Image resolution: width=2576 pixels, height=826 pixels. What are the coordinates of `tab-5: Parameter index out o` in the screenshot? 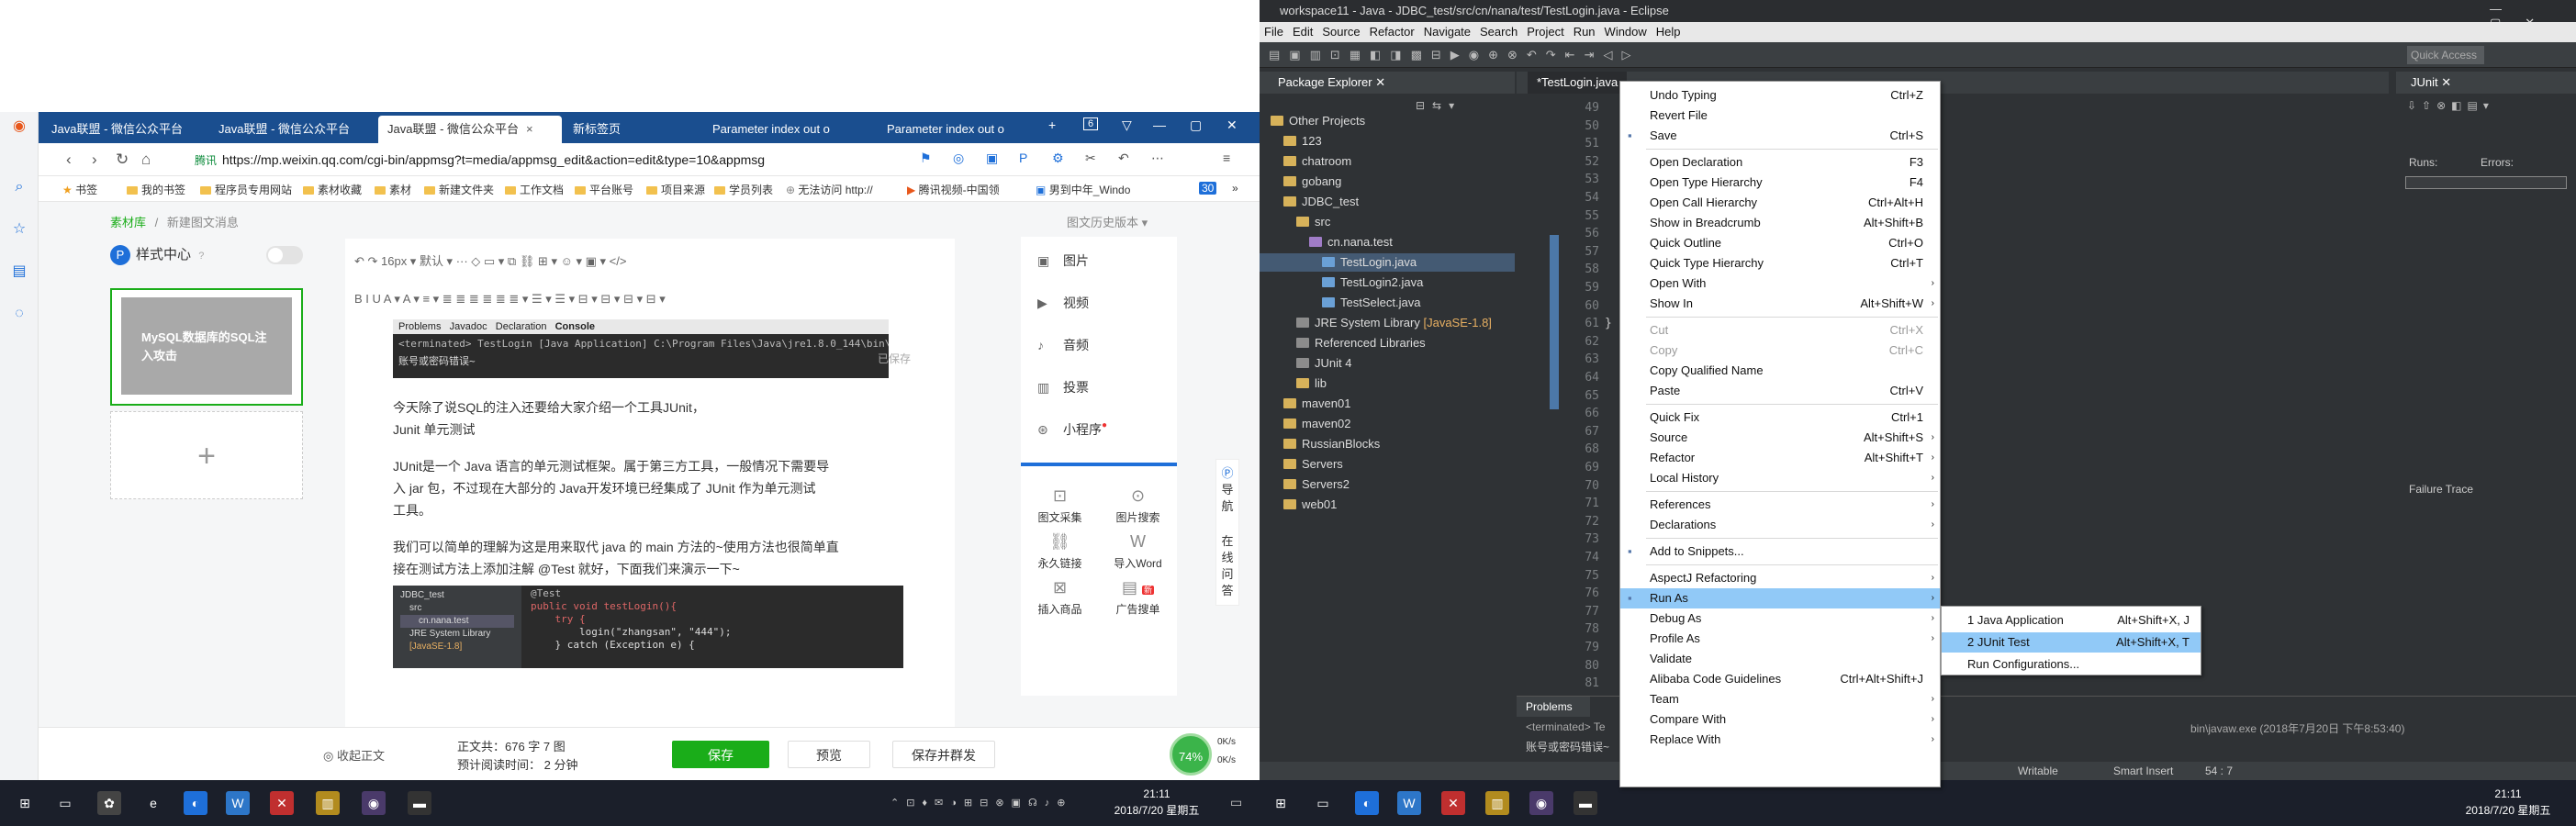 It's located at (789, 130).